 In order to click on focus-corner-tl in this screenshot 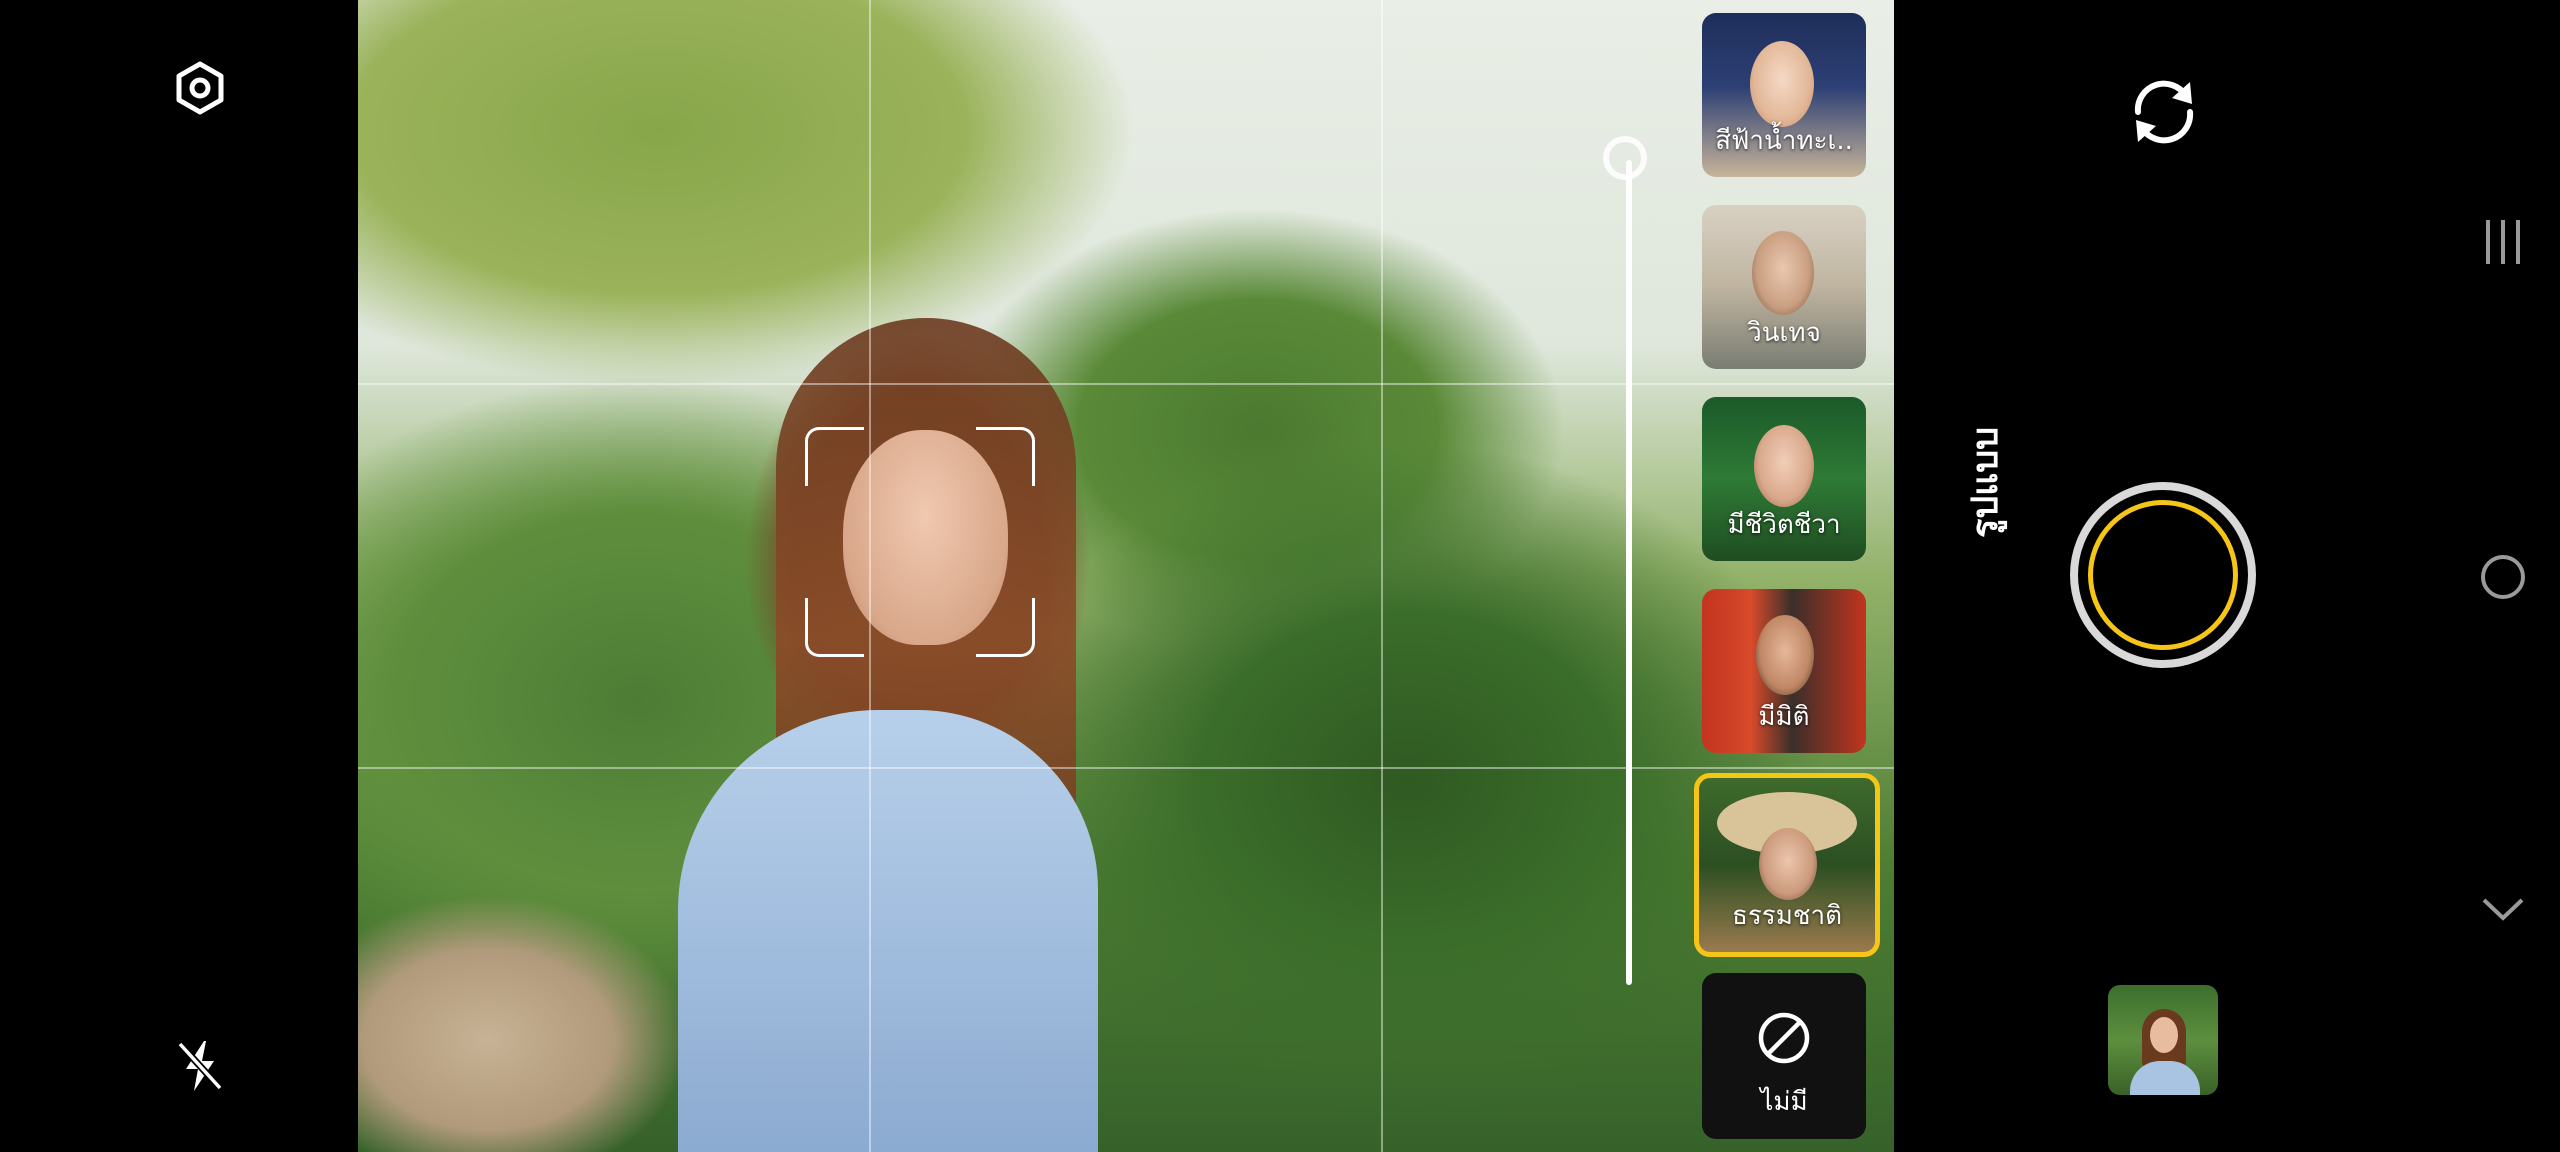, I will do `click(834, 456)`.